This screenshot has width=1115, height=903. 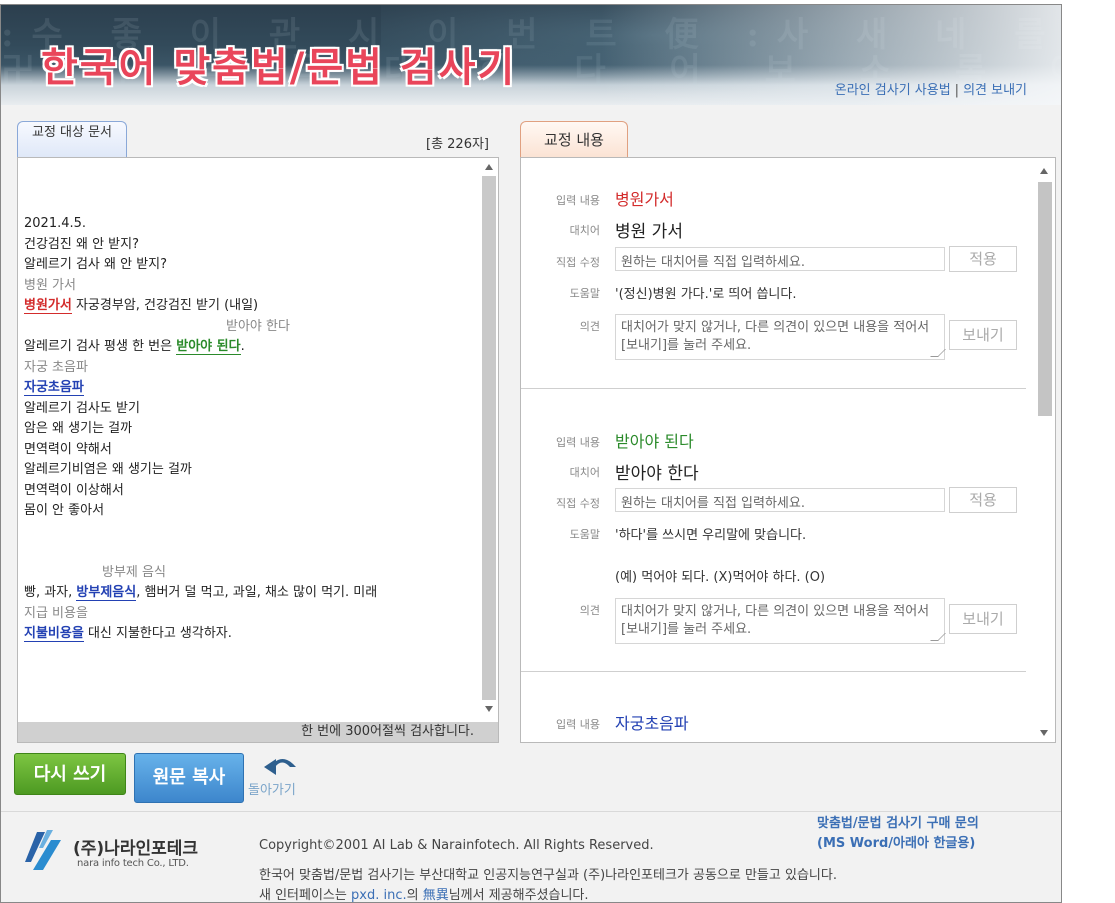 What do you see at coordinates (649, 229) in the screenshot?
I see `replacement-word: 병원 가서` at bounding box center [649, 229].